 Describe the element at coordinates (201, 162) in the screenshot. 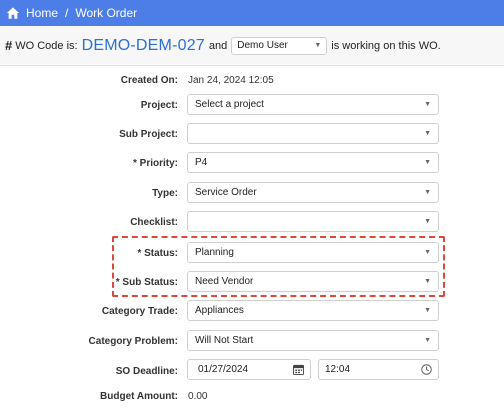

I see `priority-select-value: P4` at that location.